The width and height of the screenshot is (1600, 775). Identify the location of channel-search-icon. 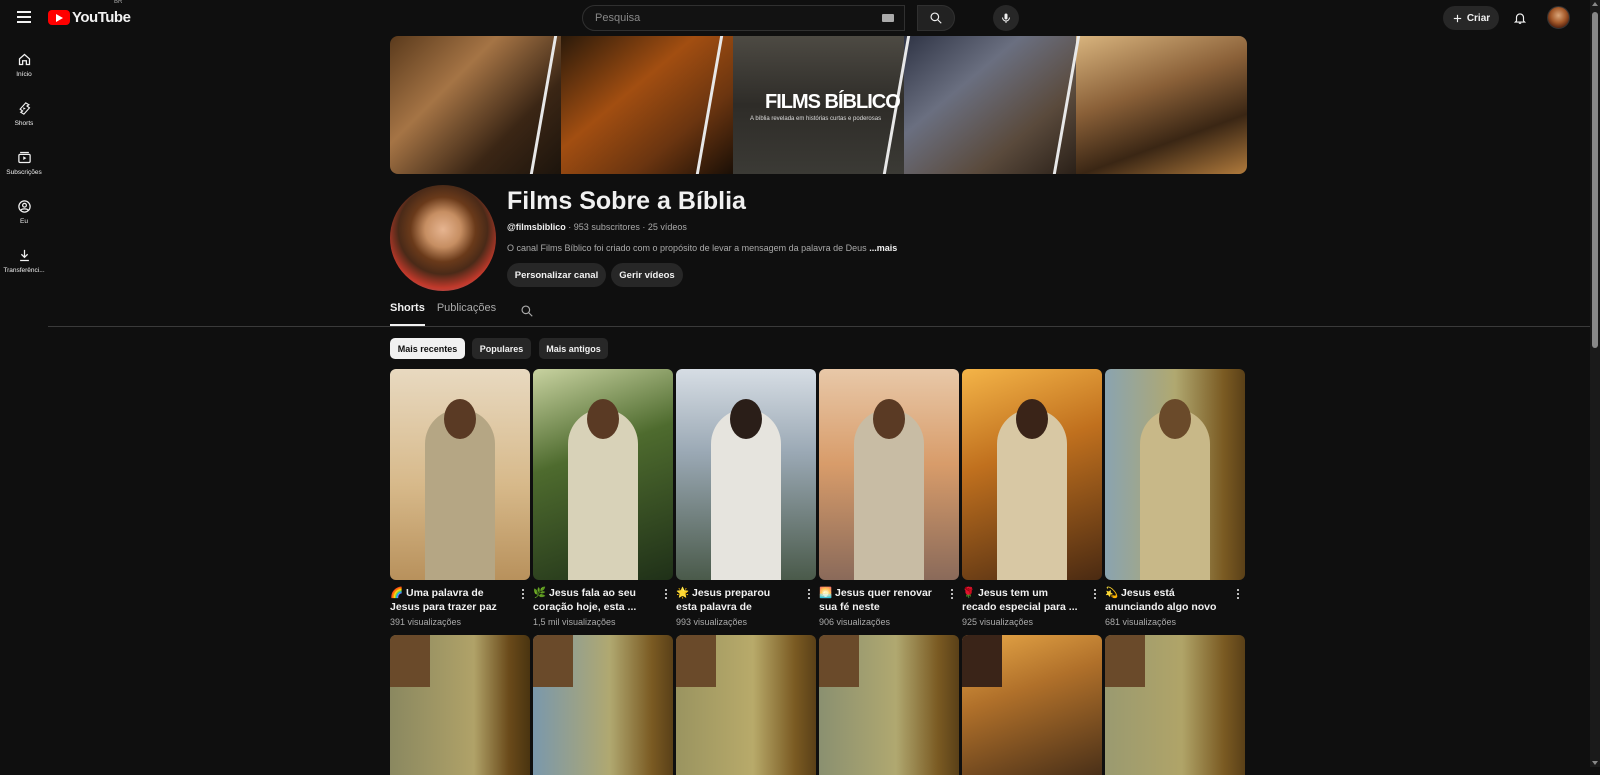
(527, 311).